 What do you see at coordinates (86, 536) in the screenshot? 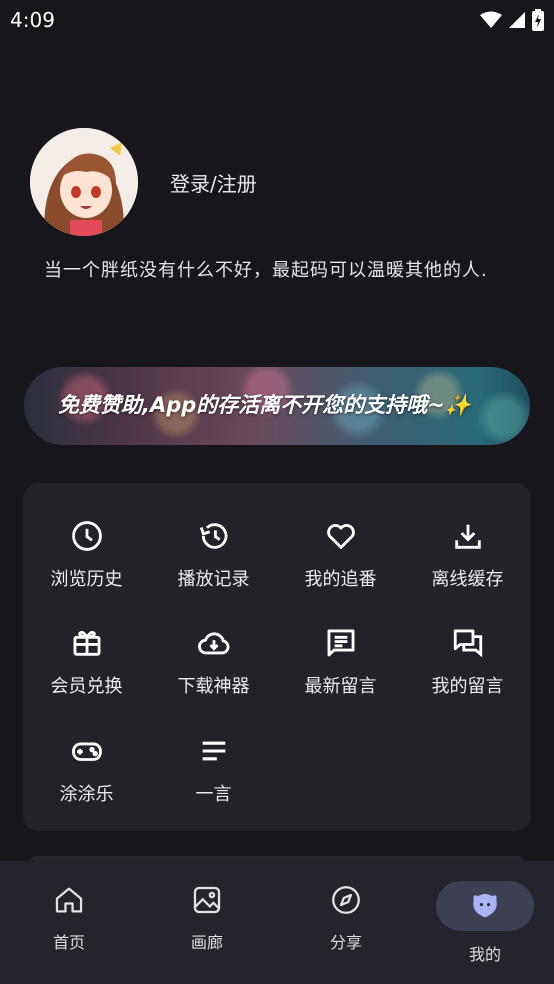
I see `clock-icon` at bounding box center [86, 536].